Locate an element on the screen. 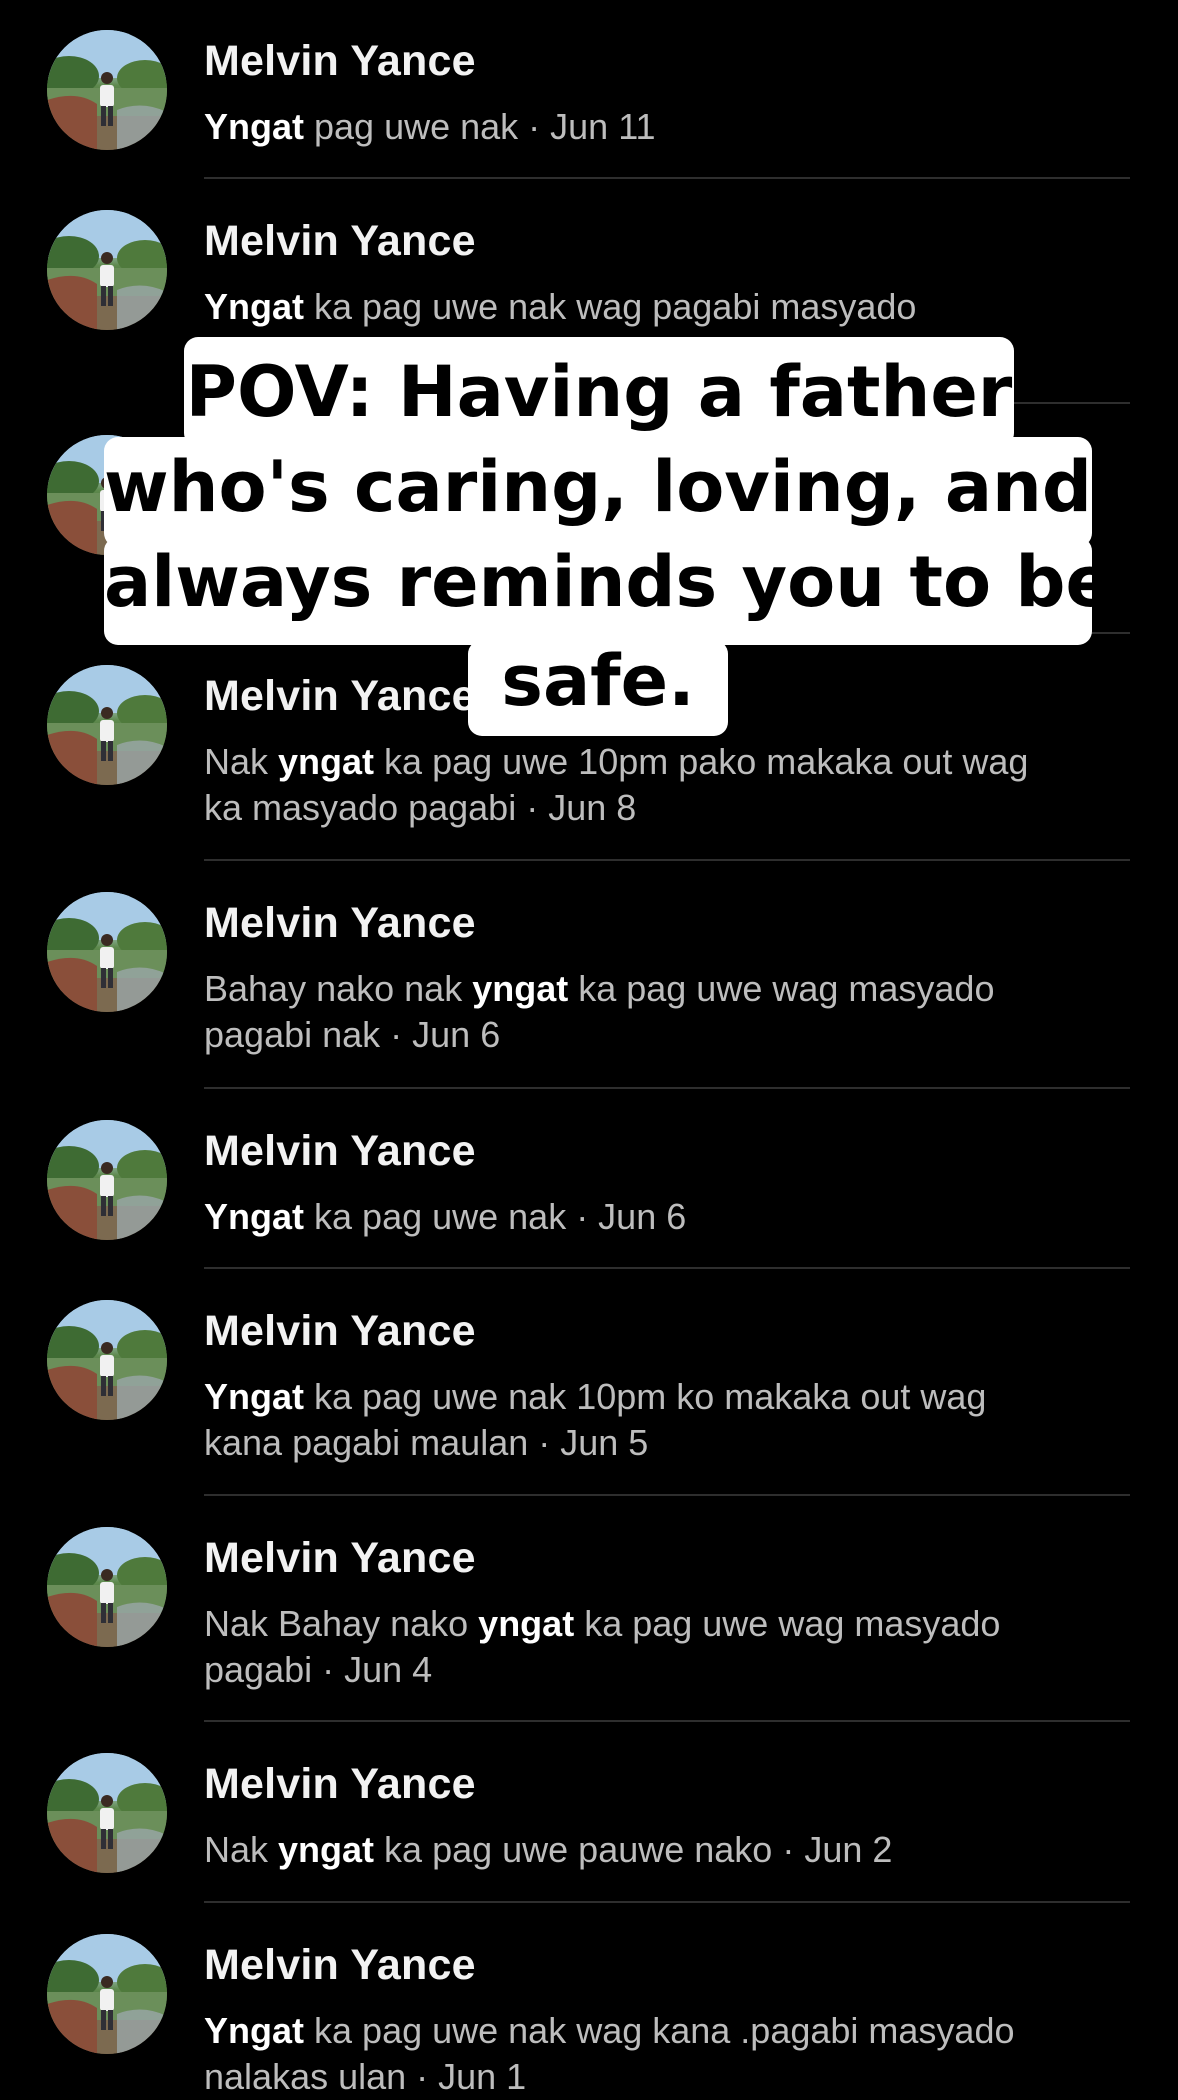 The image size is (1178, 2100). message-preview: Yngat ka pag uwe nak · Jun 6 is located at coordinates (669, 1217).